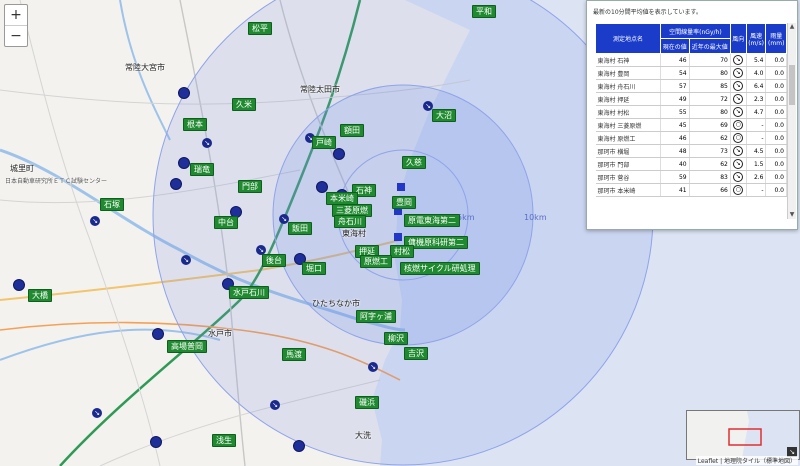 The width and height of the screenshot is (800, 466). Describe the element at coordinates (738, 138) in the screenshot. I see `cell-direction: ○` at that location.